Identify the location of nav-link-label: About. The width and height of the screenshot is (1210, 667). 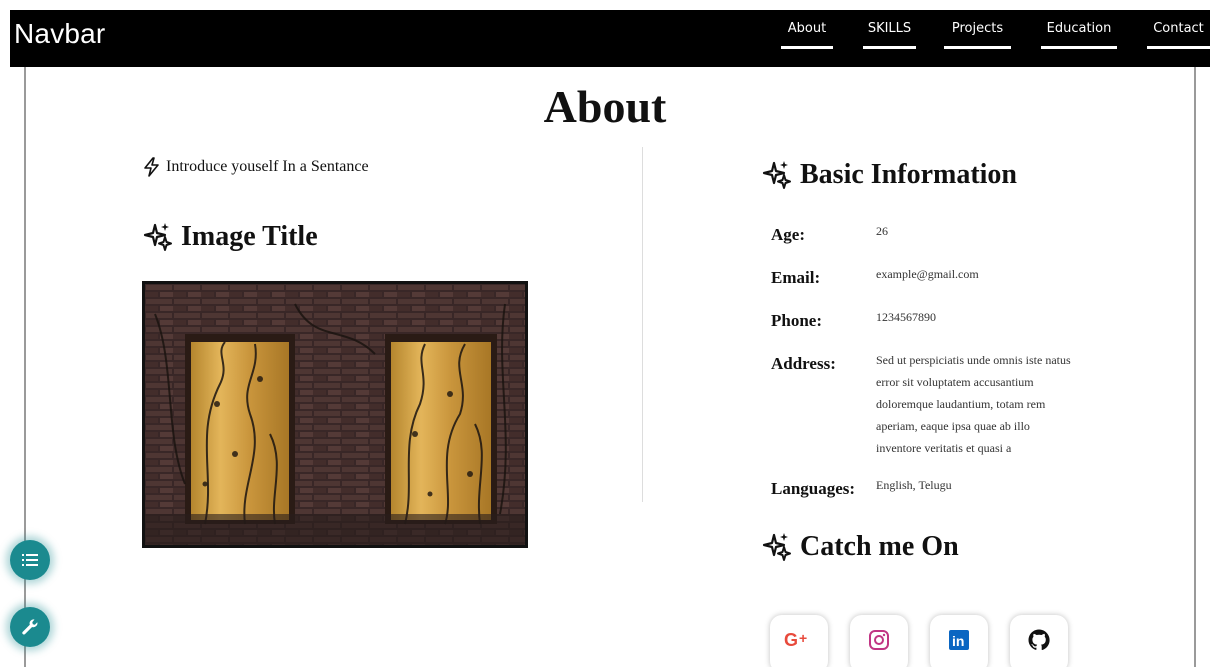
(807, 28).